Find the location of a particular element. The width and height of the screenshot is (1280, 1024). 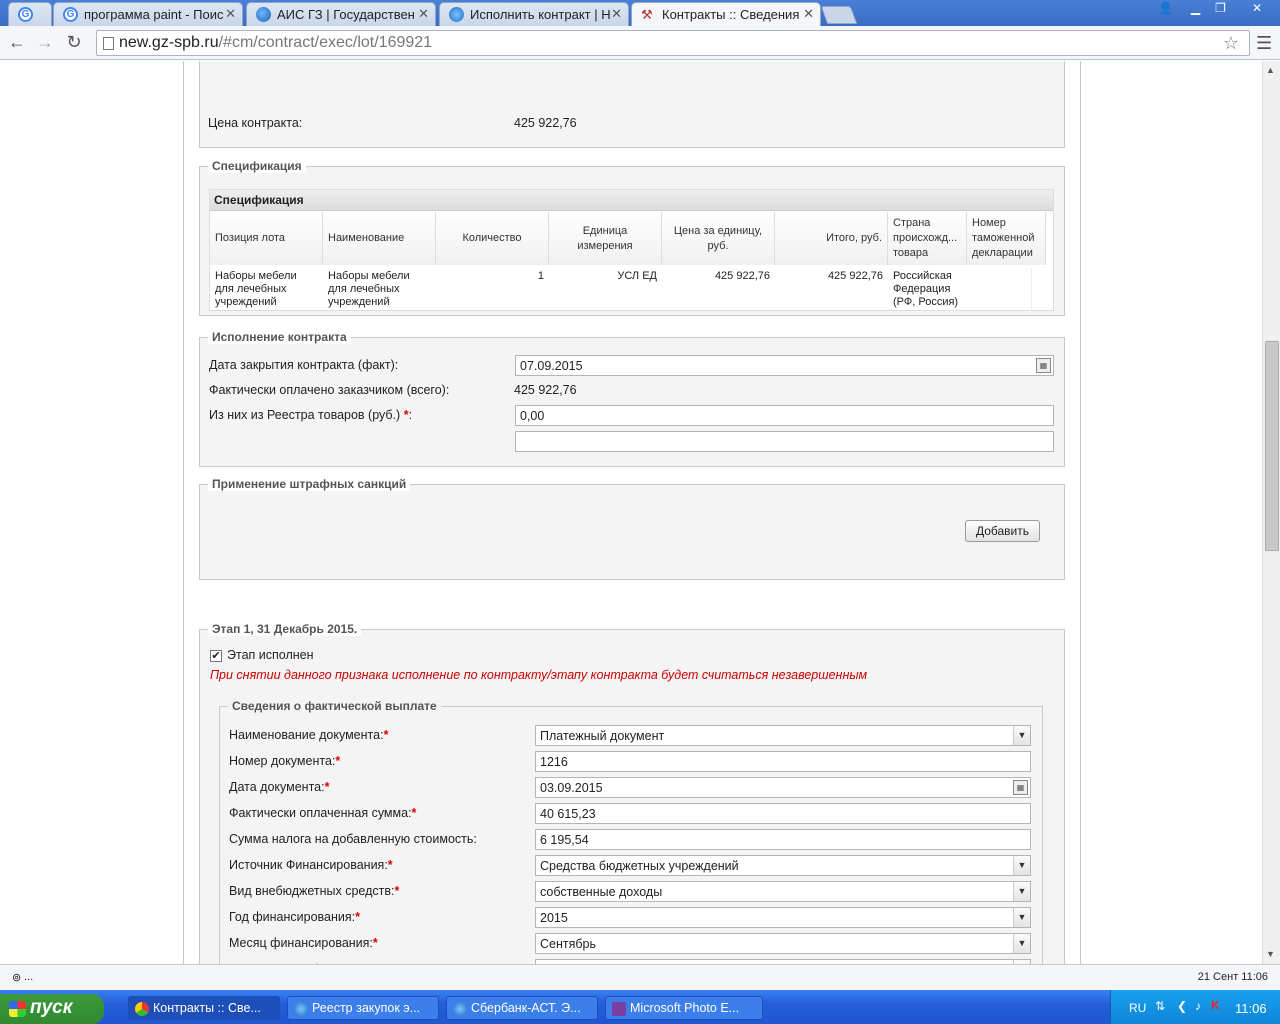

chrome-icon is located at coordinates (142, 1009).